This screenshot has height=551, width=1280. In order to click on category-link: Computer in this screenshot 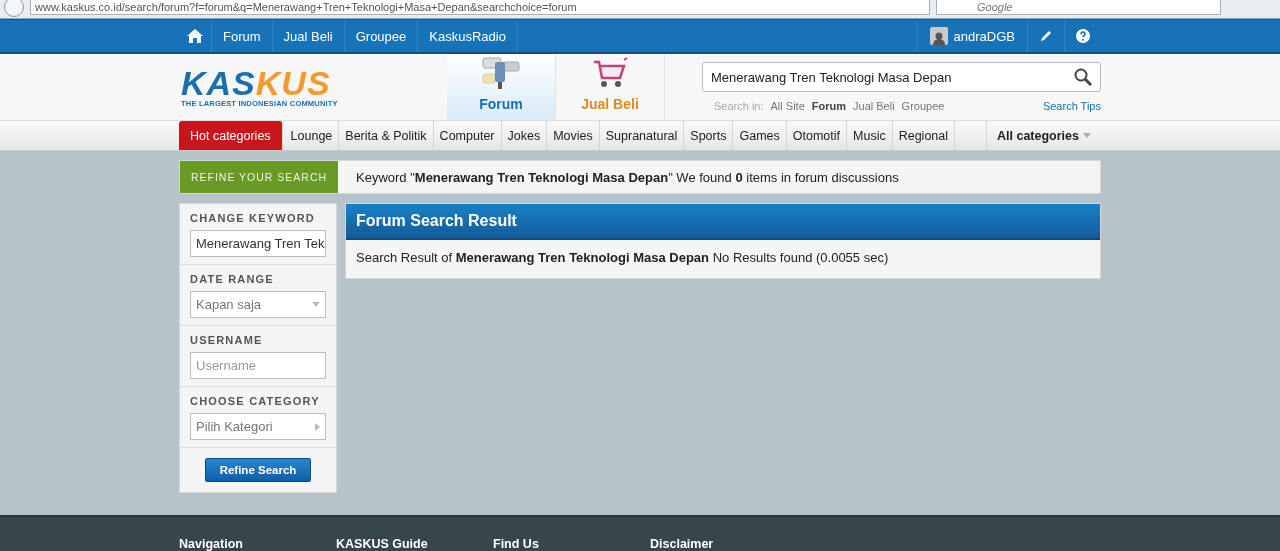, I will do `click(467, 135)`.